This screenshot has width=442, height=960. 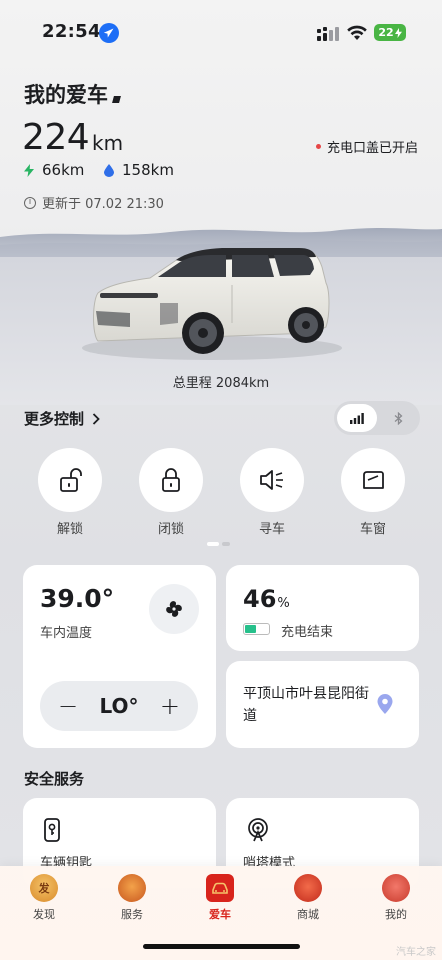 I want to click on tab-label-mall: 商城, so click(x=308, y=914).